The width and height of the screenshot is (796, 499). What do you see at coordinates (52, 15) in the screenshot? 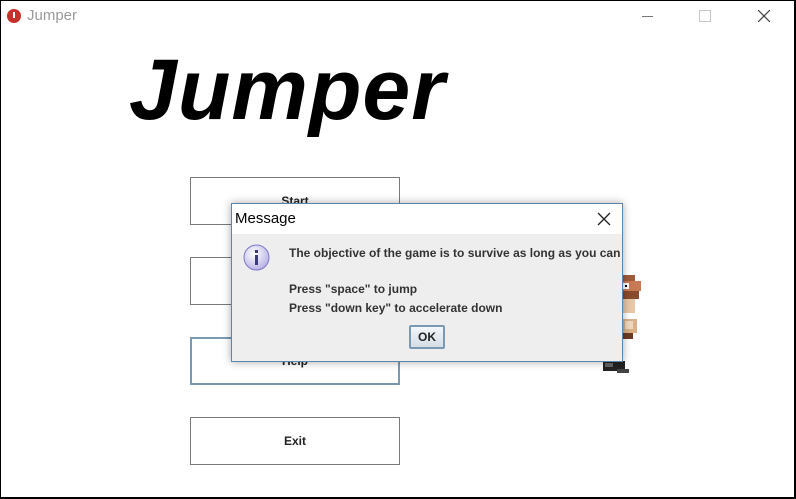
I see `window-title: Jumper` at bounding box center [52, 15].